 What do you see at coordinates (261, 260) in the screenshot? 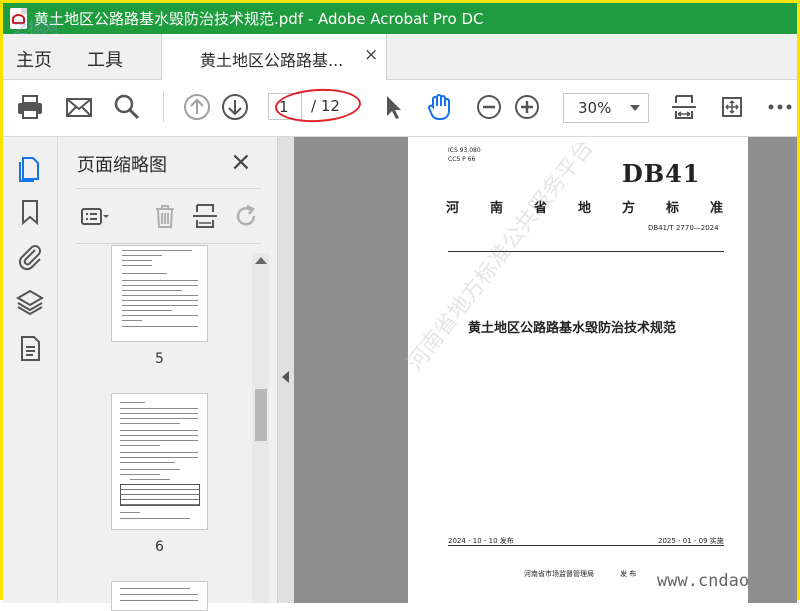
I see `scroll-up-icon` at bounding box center [261, 260].